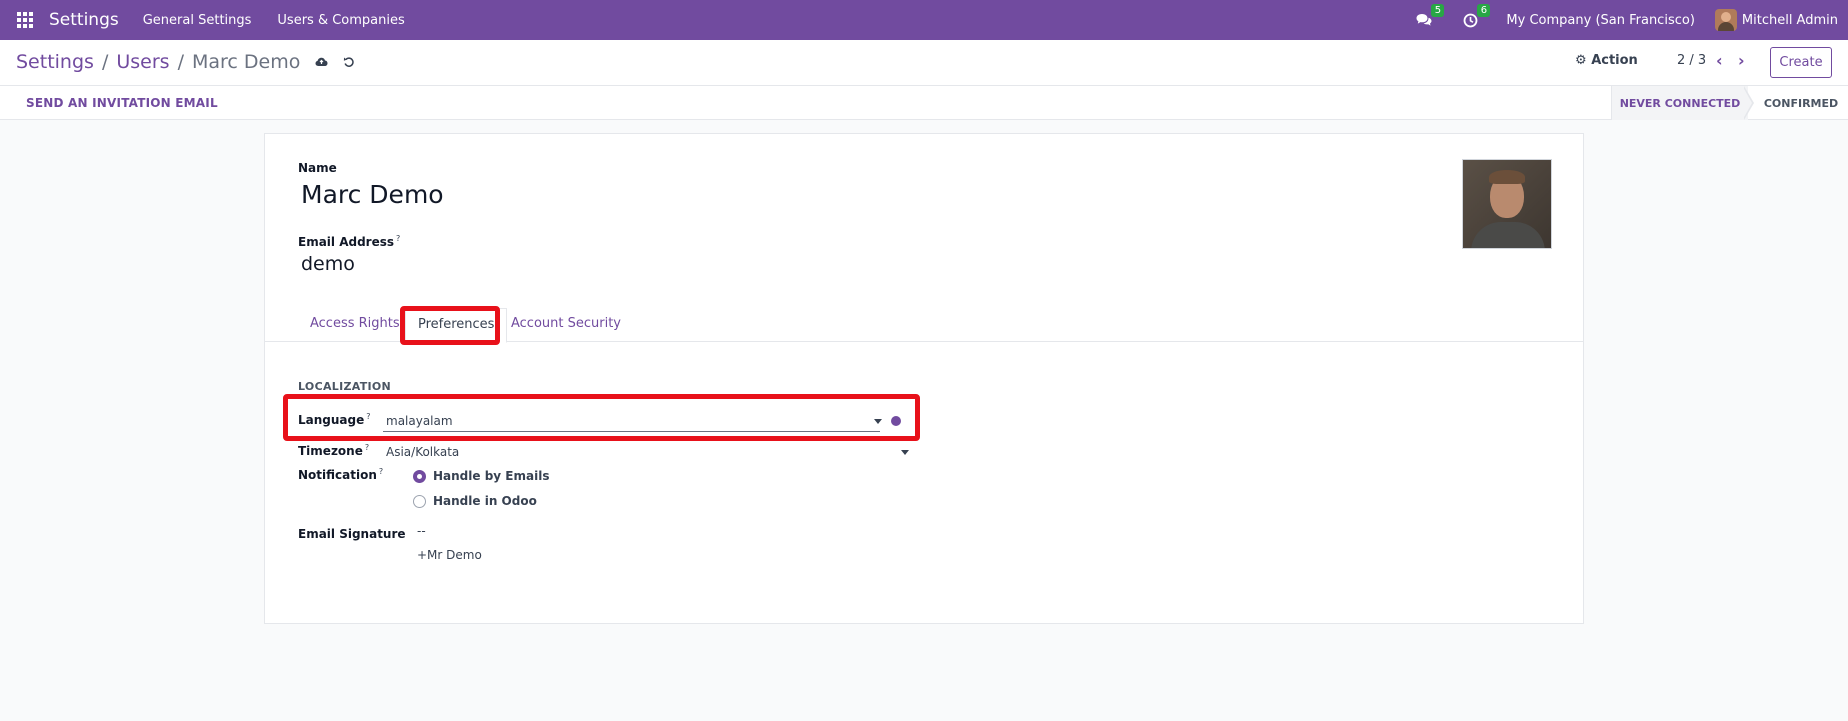  I want to click on signature-label: Email Signature, so click(352, 534).